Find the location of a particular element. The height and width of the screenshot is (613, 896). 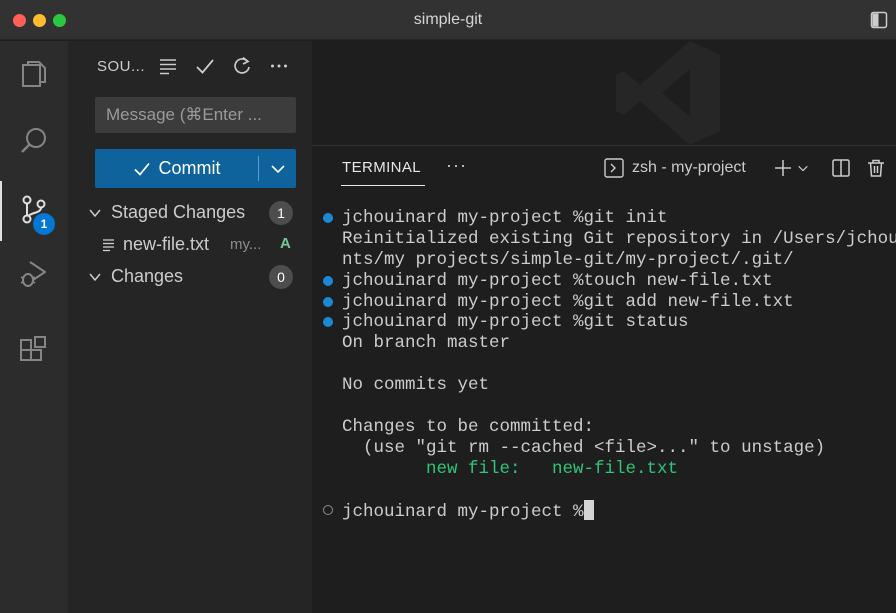

view-as-list-icon is located at coordinates (168, 66).